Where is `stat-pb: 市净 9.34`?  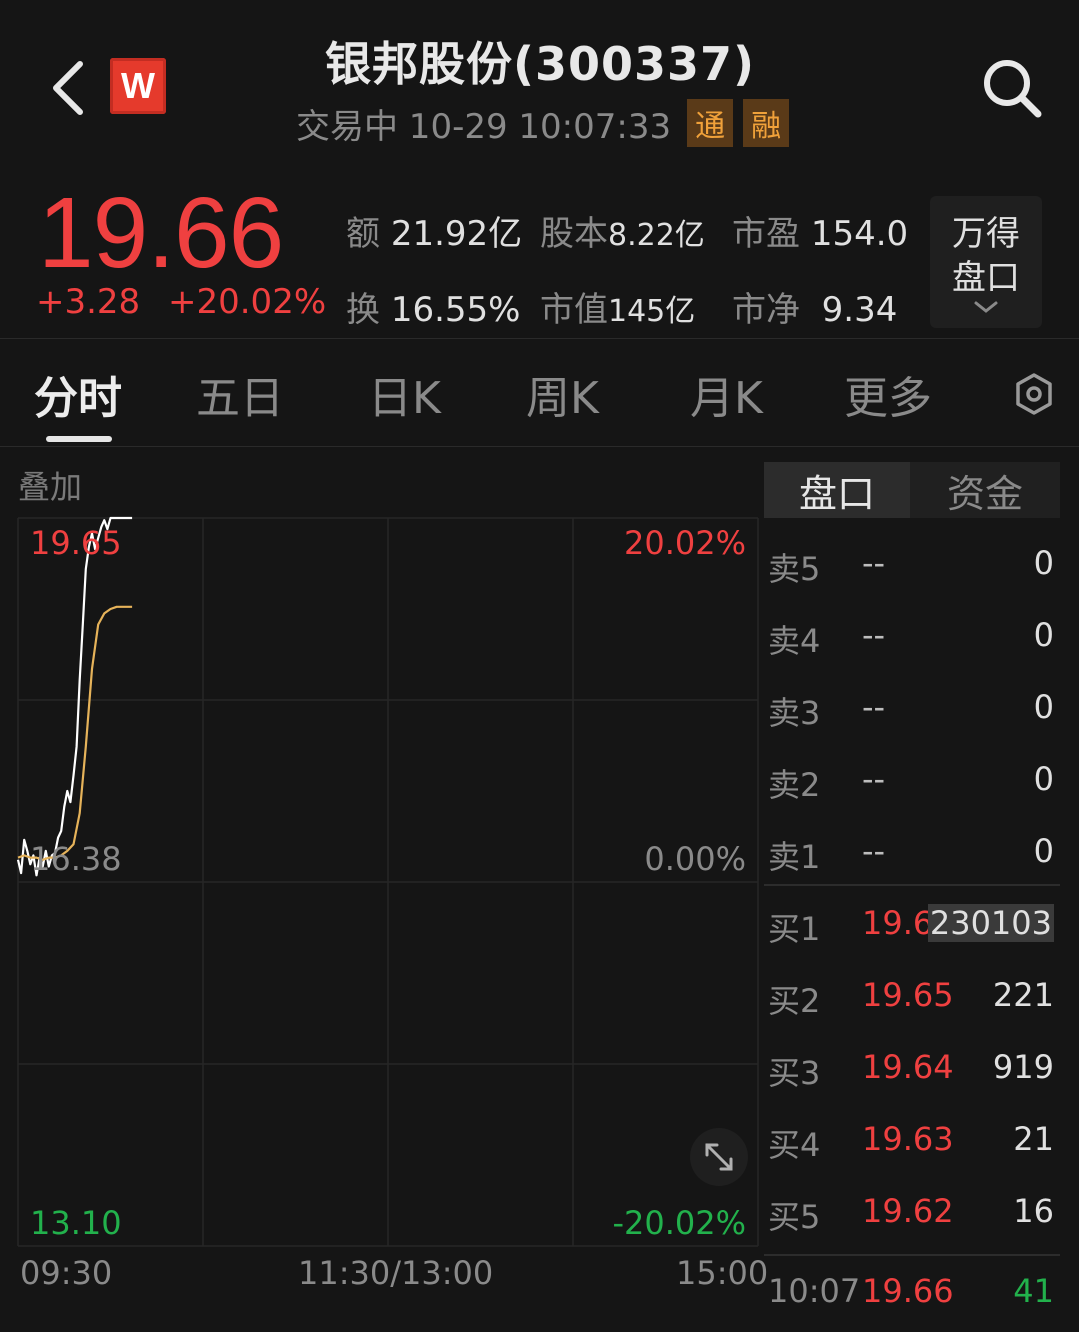
stat-pb: 市净 9.34 is located at coordinates (815, 310).